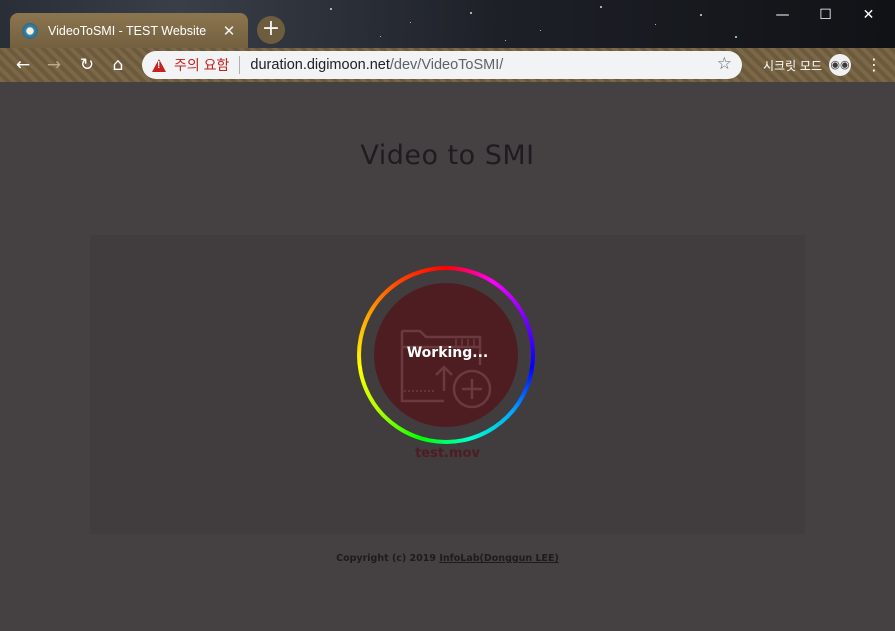 The height and width of the screenshot is (631, 895). Describe the element at coordinates (499, 558) in the screenshot. I see `footer-author-link: InfoLab(Donggun LEE)` at that location.